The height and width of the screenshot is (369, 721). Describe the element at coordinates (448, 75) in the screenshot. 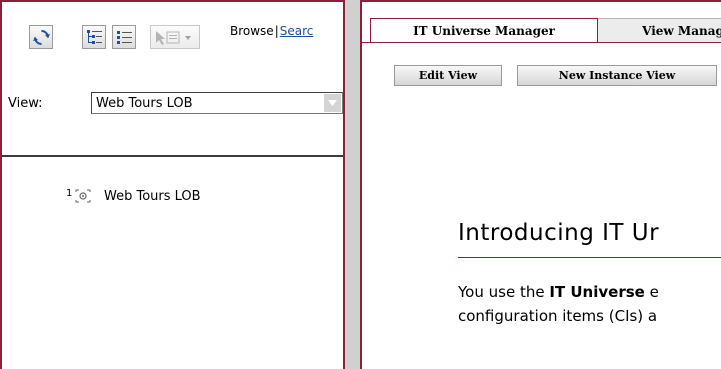

I see `edit-view-button: Edit View` at that location.